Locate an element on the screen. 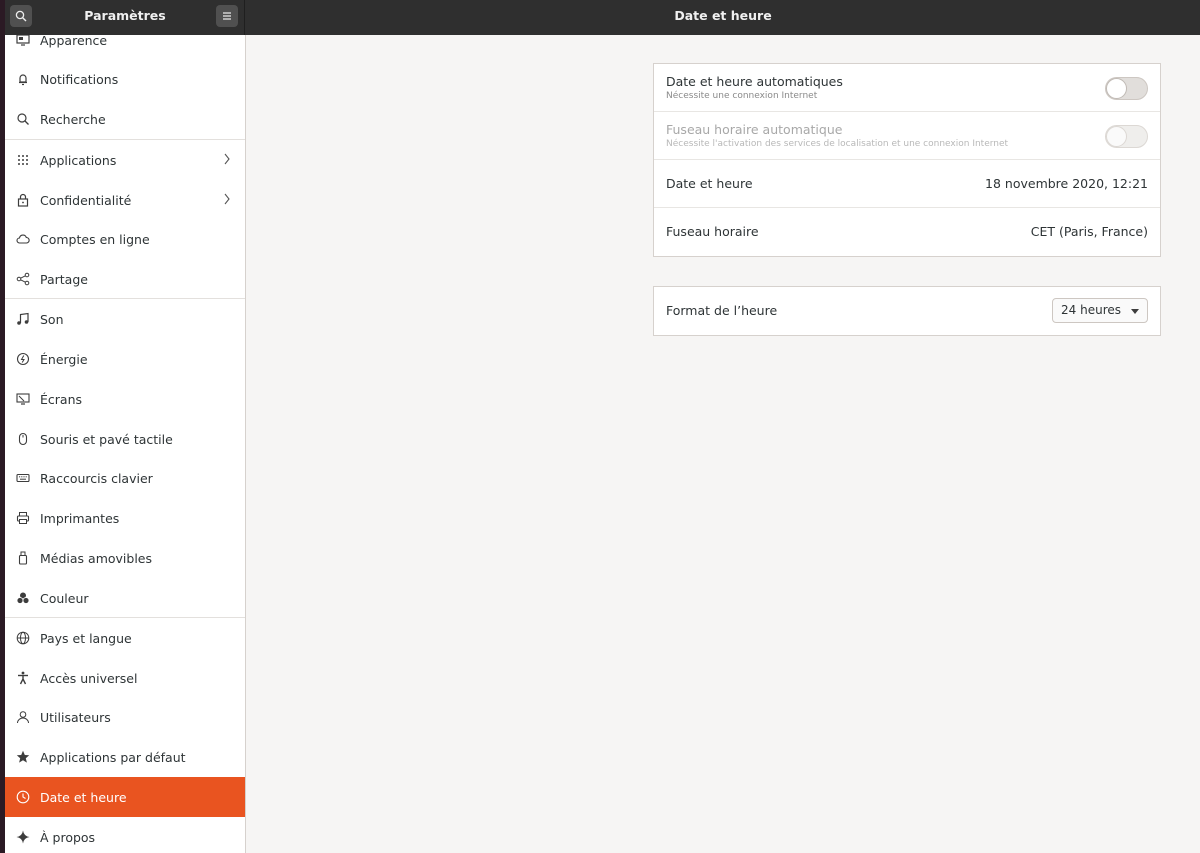 The height and width of the screenshot is (853, 1200). sidebar-item-label: Médias amovibles is located at coordinates (96, 558).